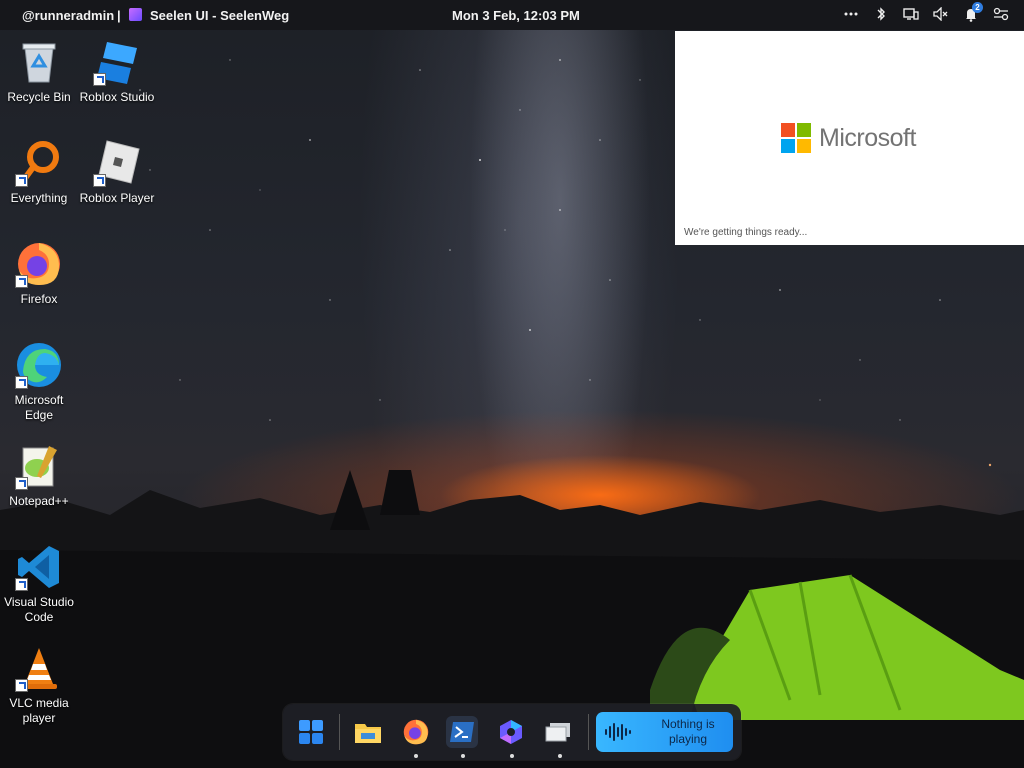 The image size is (1024, 768). Describe the element at coordinates (117, 62) in the screenshot. I see `roblox-studio-icon` at that location.